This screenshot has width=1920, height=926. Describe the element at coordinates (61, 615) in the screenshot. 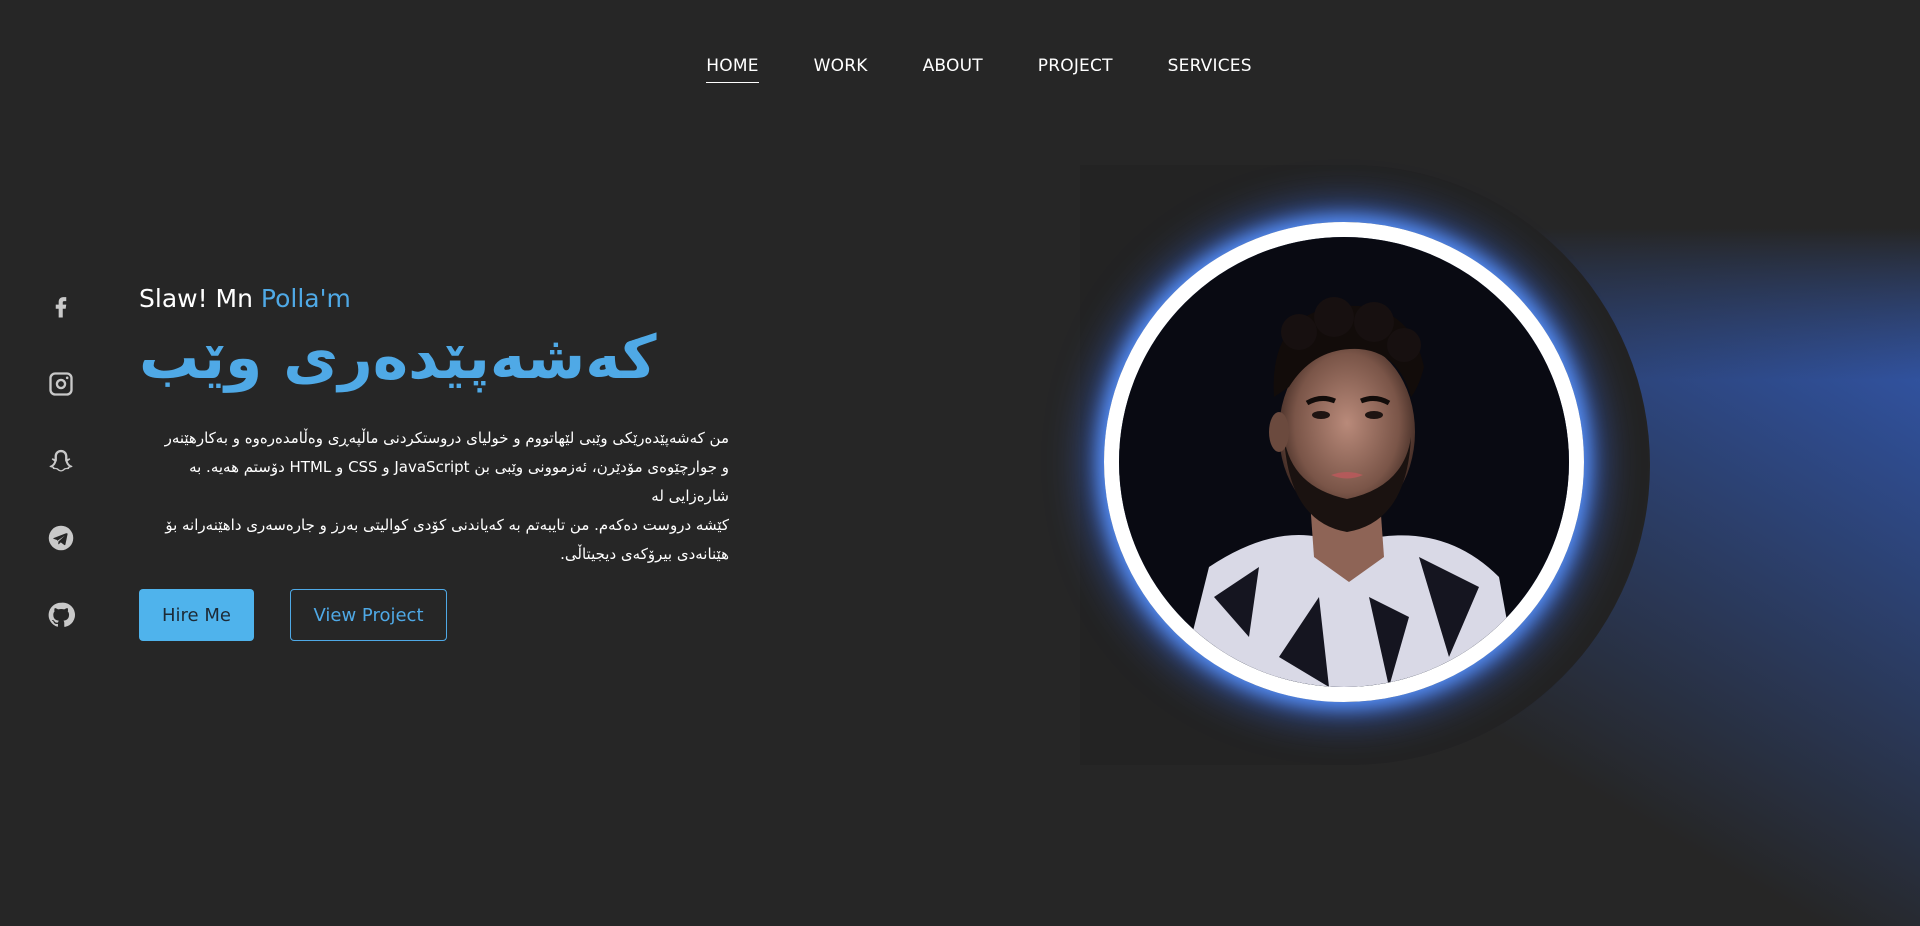

I see `github-icon` at that location.